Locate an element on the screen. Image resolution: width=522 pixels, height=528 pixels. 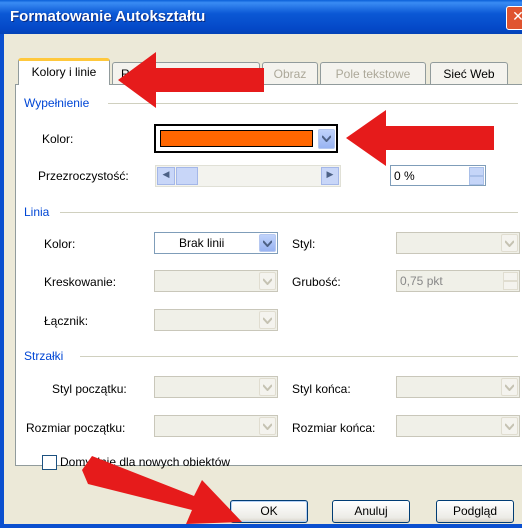
weight-label: Grubość: is located at coordinates (316, 282).